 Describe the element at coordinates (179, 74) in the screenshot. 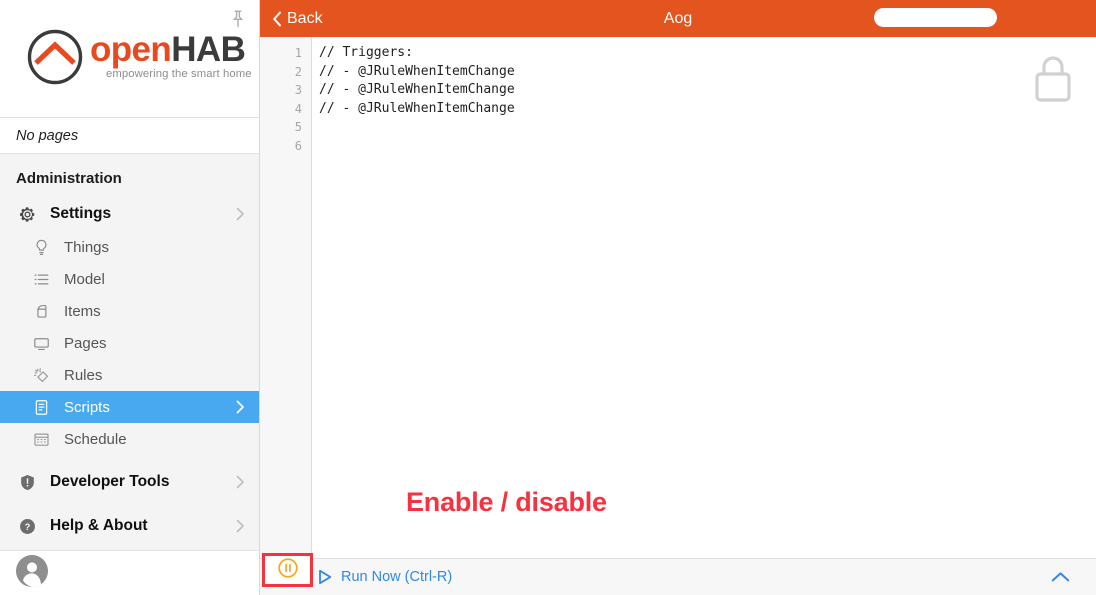

I see `logo-tagline: empowering the smart home` at that location.